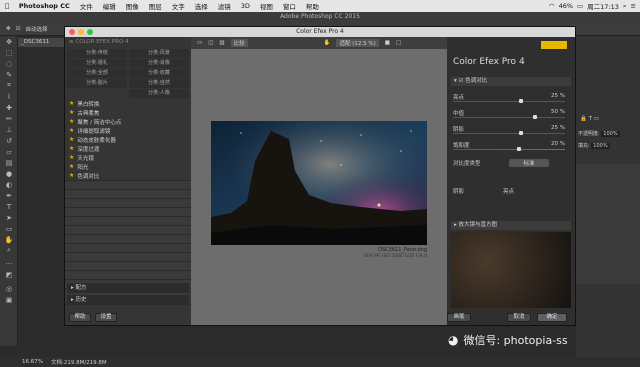  Describe the element at coordinates (509, 130) in the screenshot. I see `slider-shadows: 阴影 25 %` at that location.